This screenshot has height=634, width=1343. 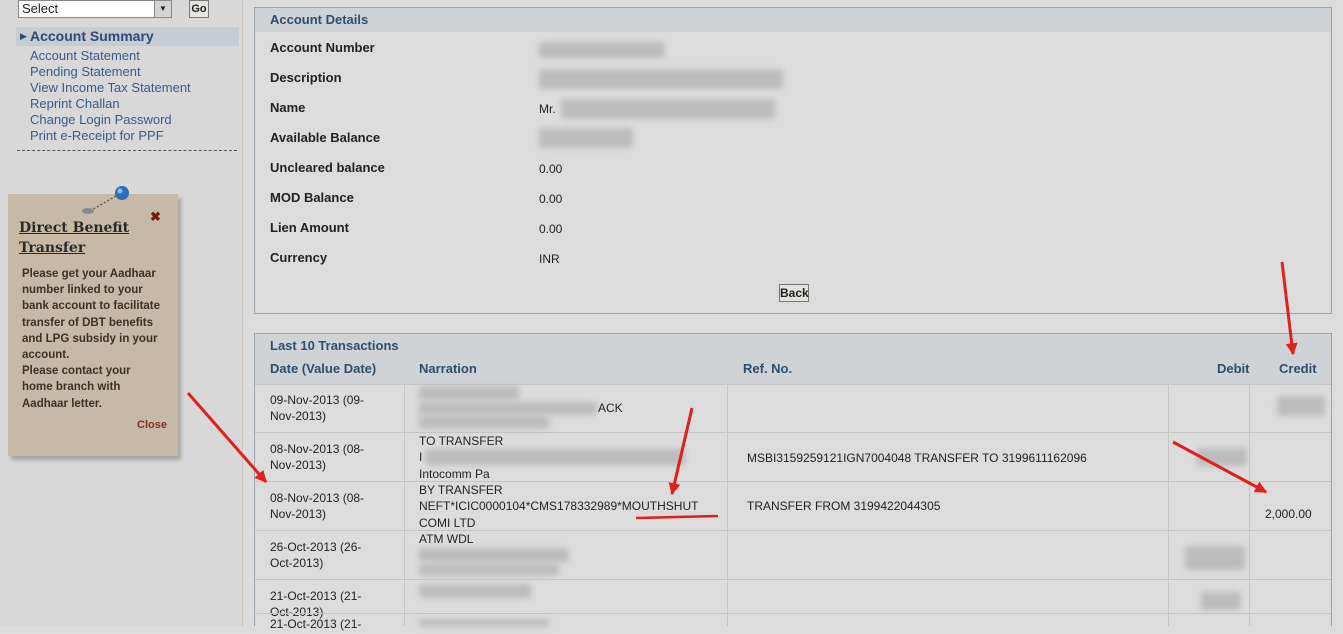 I want to click on sidebar-item-print-ereceipt-ppf: Print e-Receipt for PPF, so click(x=97, y=136).